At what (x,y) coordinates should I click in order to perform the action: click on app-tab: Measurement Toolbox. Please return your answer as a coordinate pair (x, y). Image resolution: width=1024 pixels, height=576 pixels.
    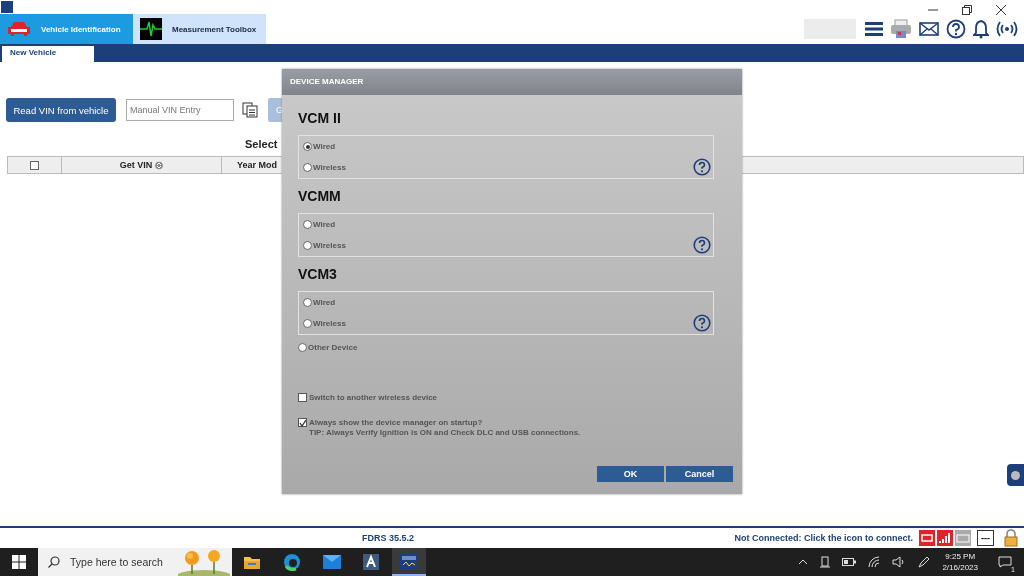
    Looking at the image, I should click on (199, 29).